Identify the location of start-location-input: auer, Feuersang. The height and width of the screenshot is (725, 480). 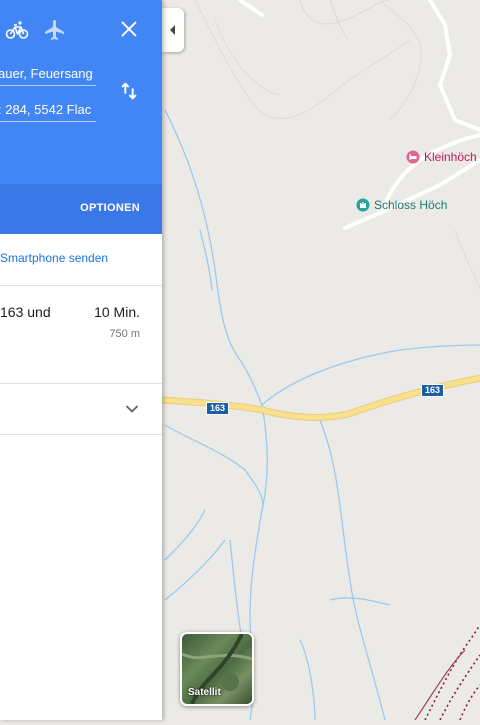
(48, 74).